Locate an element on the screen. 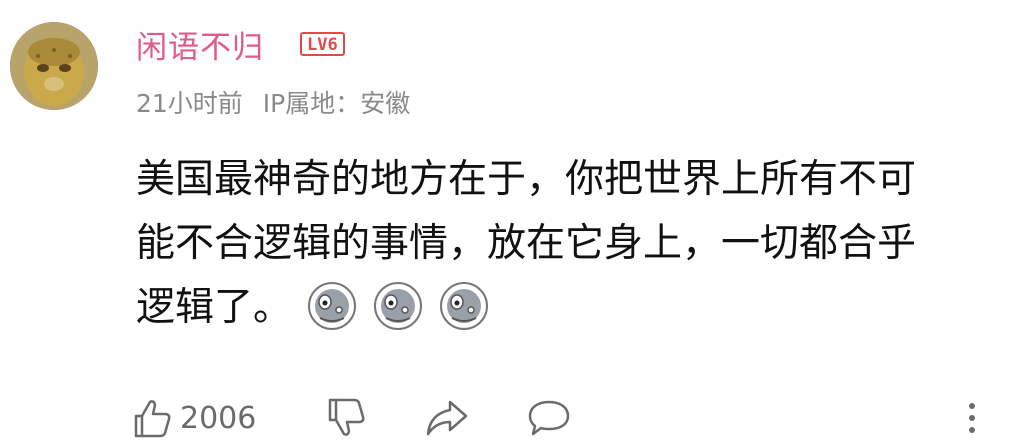 The width and height of the screenshot is (1024, 448). avatar-image is located at coordinates (54, 66).